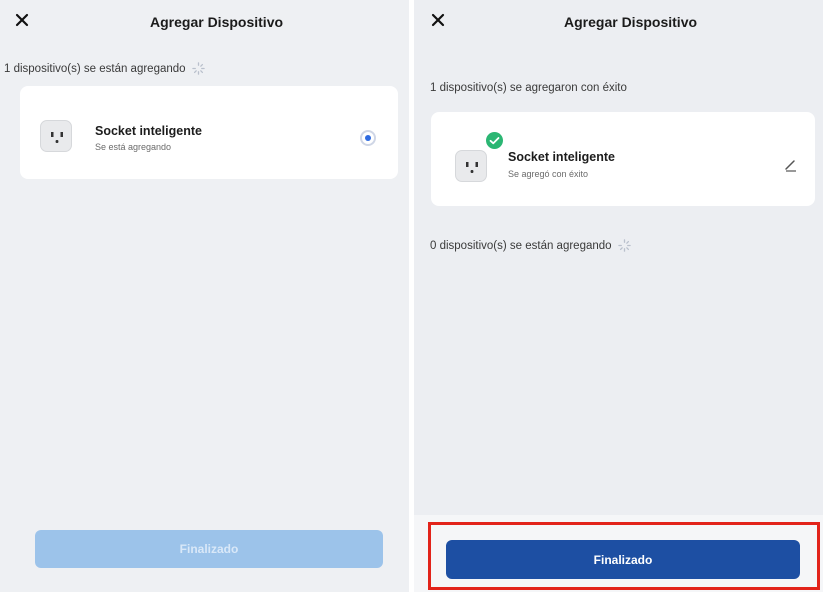  I want to click on adding-status: 1 dispositivo(s) se están agregando, so click(104, 68).